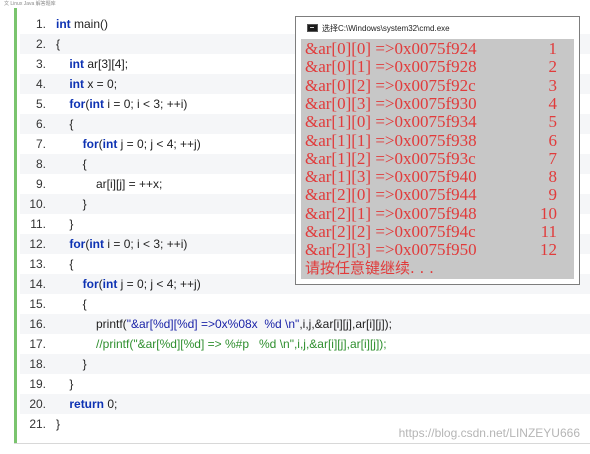  I want to click on cmd-output-line: &ar[2][3] =>0x0075f950 12, so click(439, 250).